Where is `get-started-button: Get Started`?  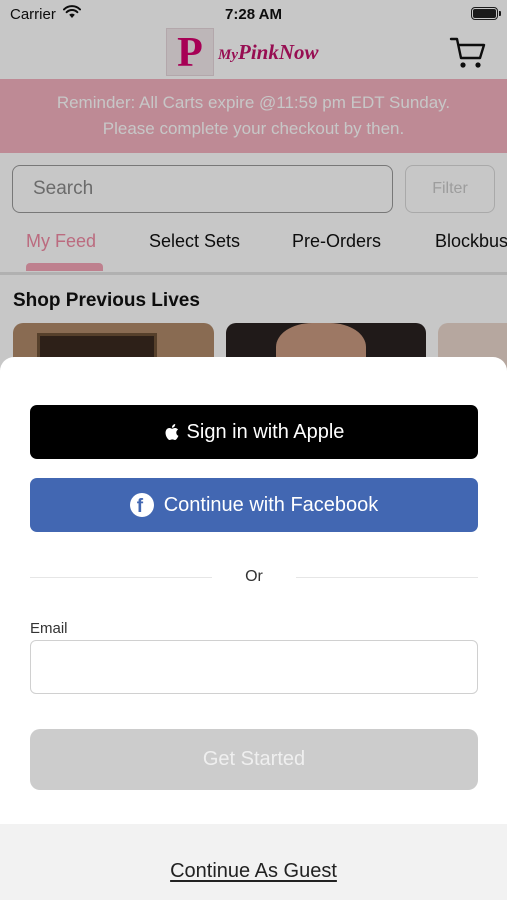 get-started-button: Get Started is located at coordinates (254, 759).